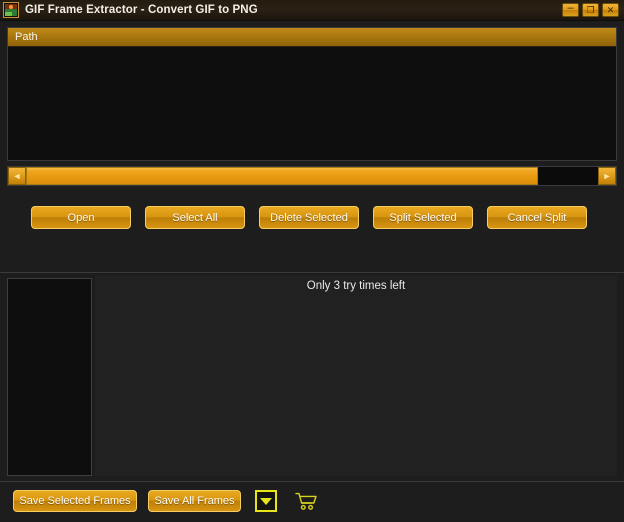 This screenshot has height=522, width=624. Describe the element at coordinates (537, 217) in the screenshot. I see `cancel-split-button: Cancel Split` at that location.